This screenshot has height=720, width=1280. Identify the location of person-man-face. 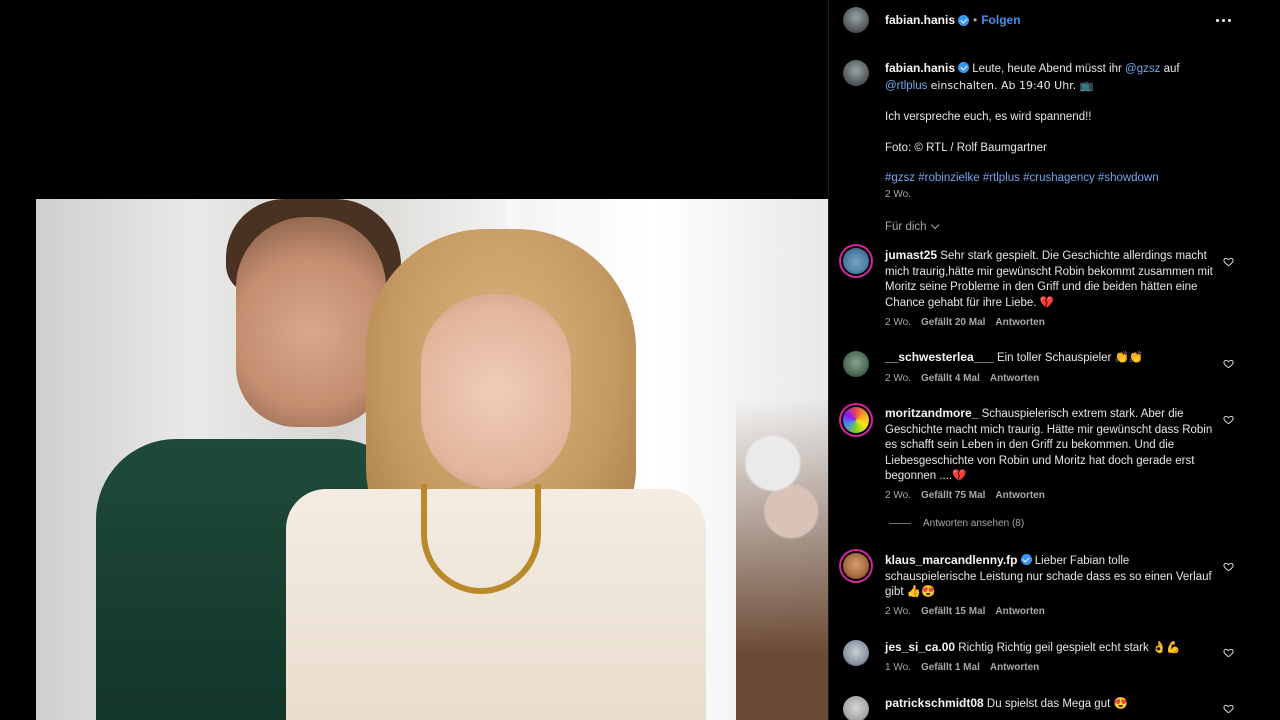
(311, 322).